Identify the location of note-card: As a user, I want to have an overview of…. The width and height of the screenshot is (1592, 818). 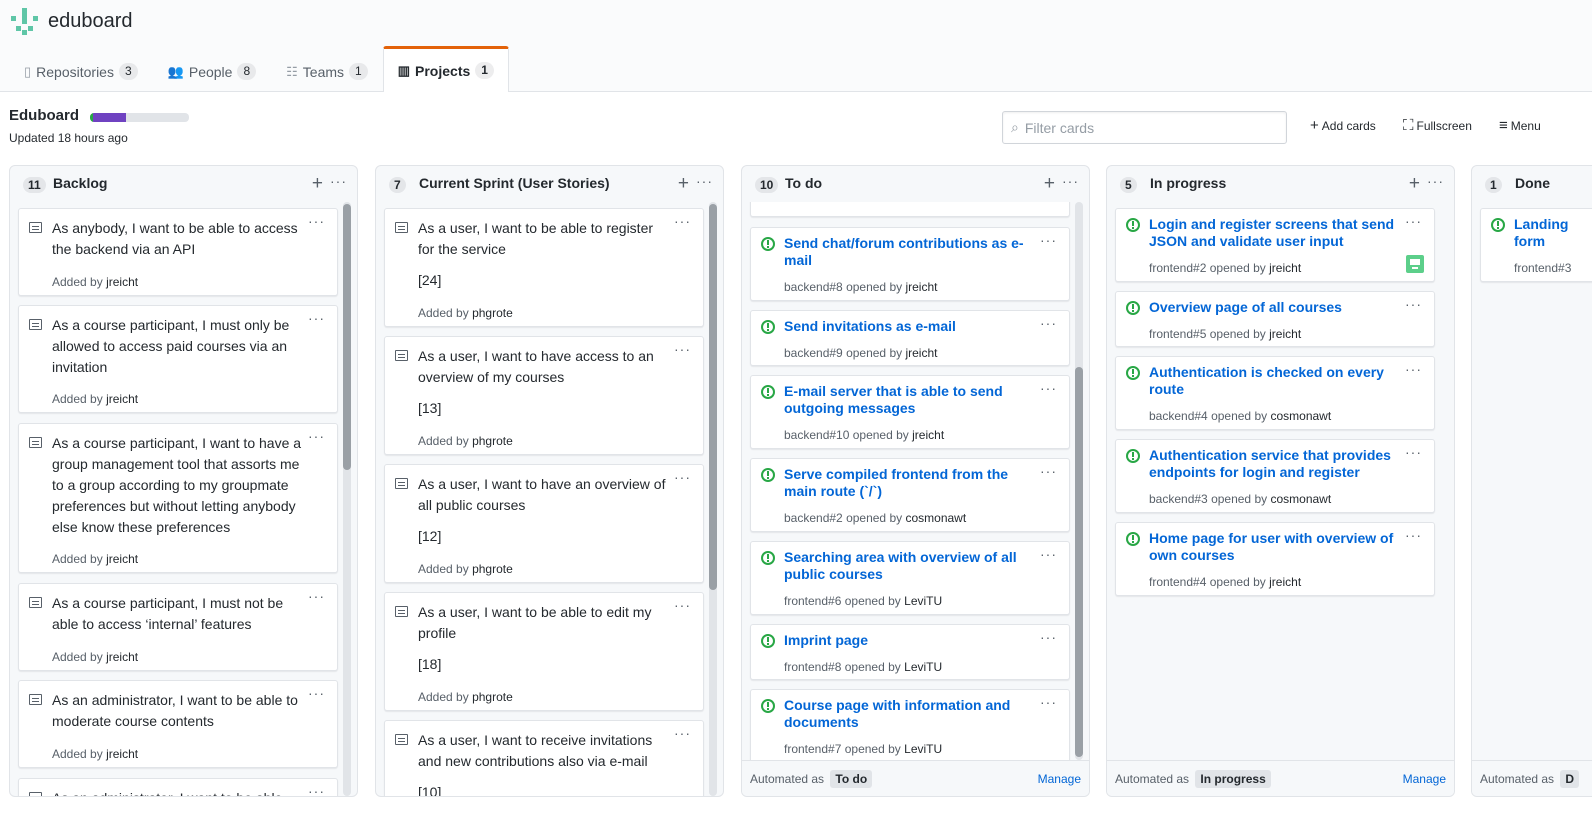
(544, 523).